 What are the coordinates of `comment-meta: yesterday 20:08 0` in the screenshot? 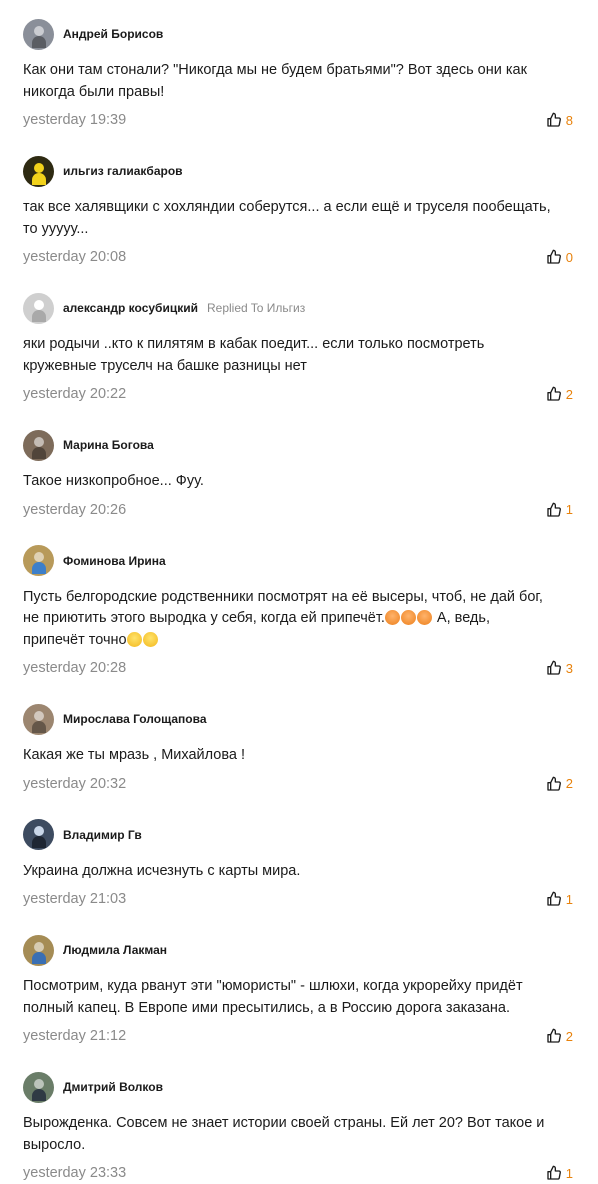 It's located at (299, 257).